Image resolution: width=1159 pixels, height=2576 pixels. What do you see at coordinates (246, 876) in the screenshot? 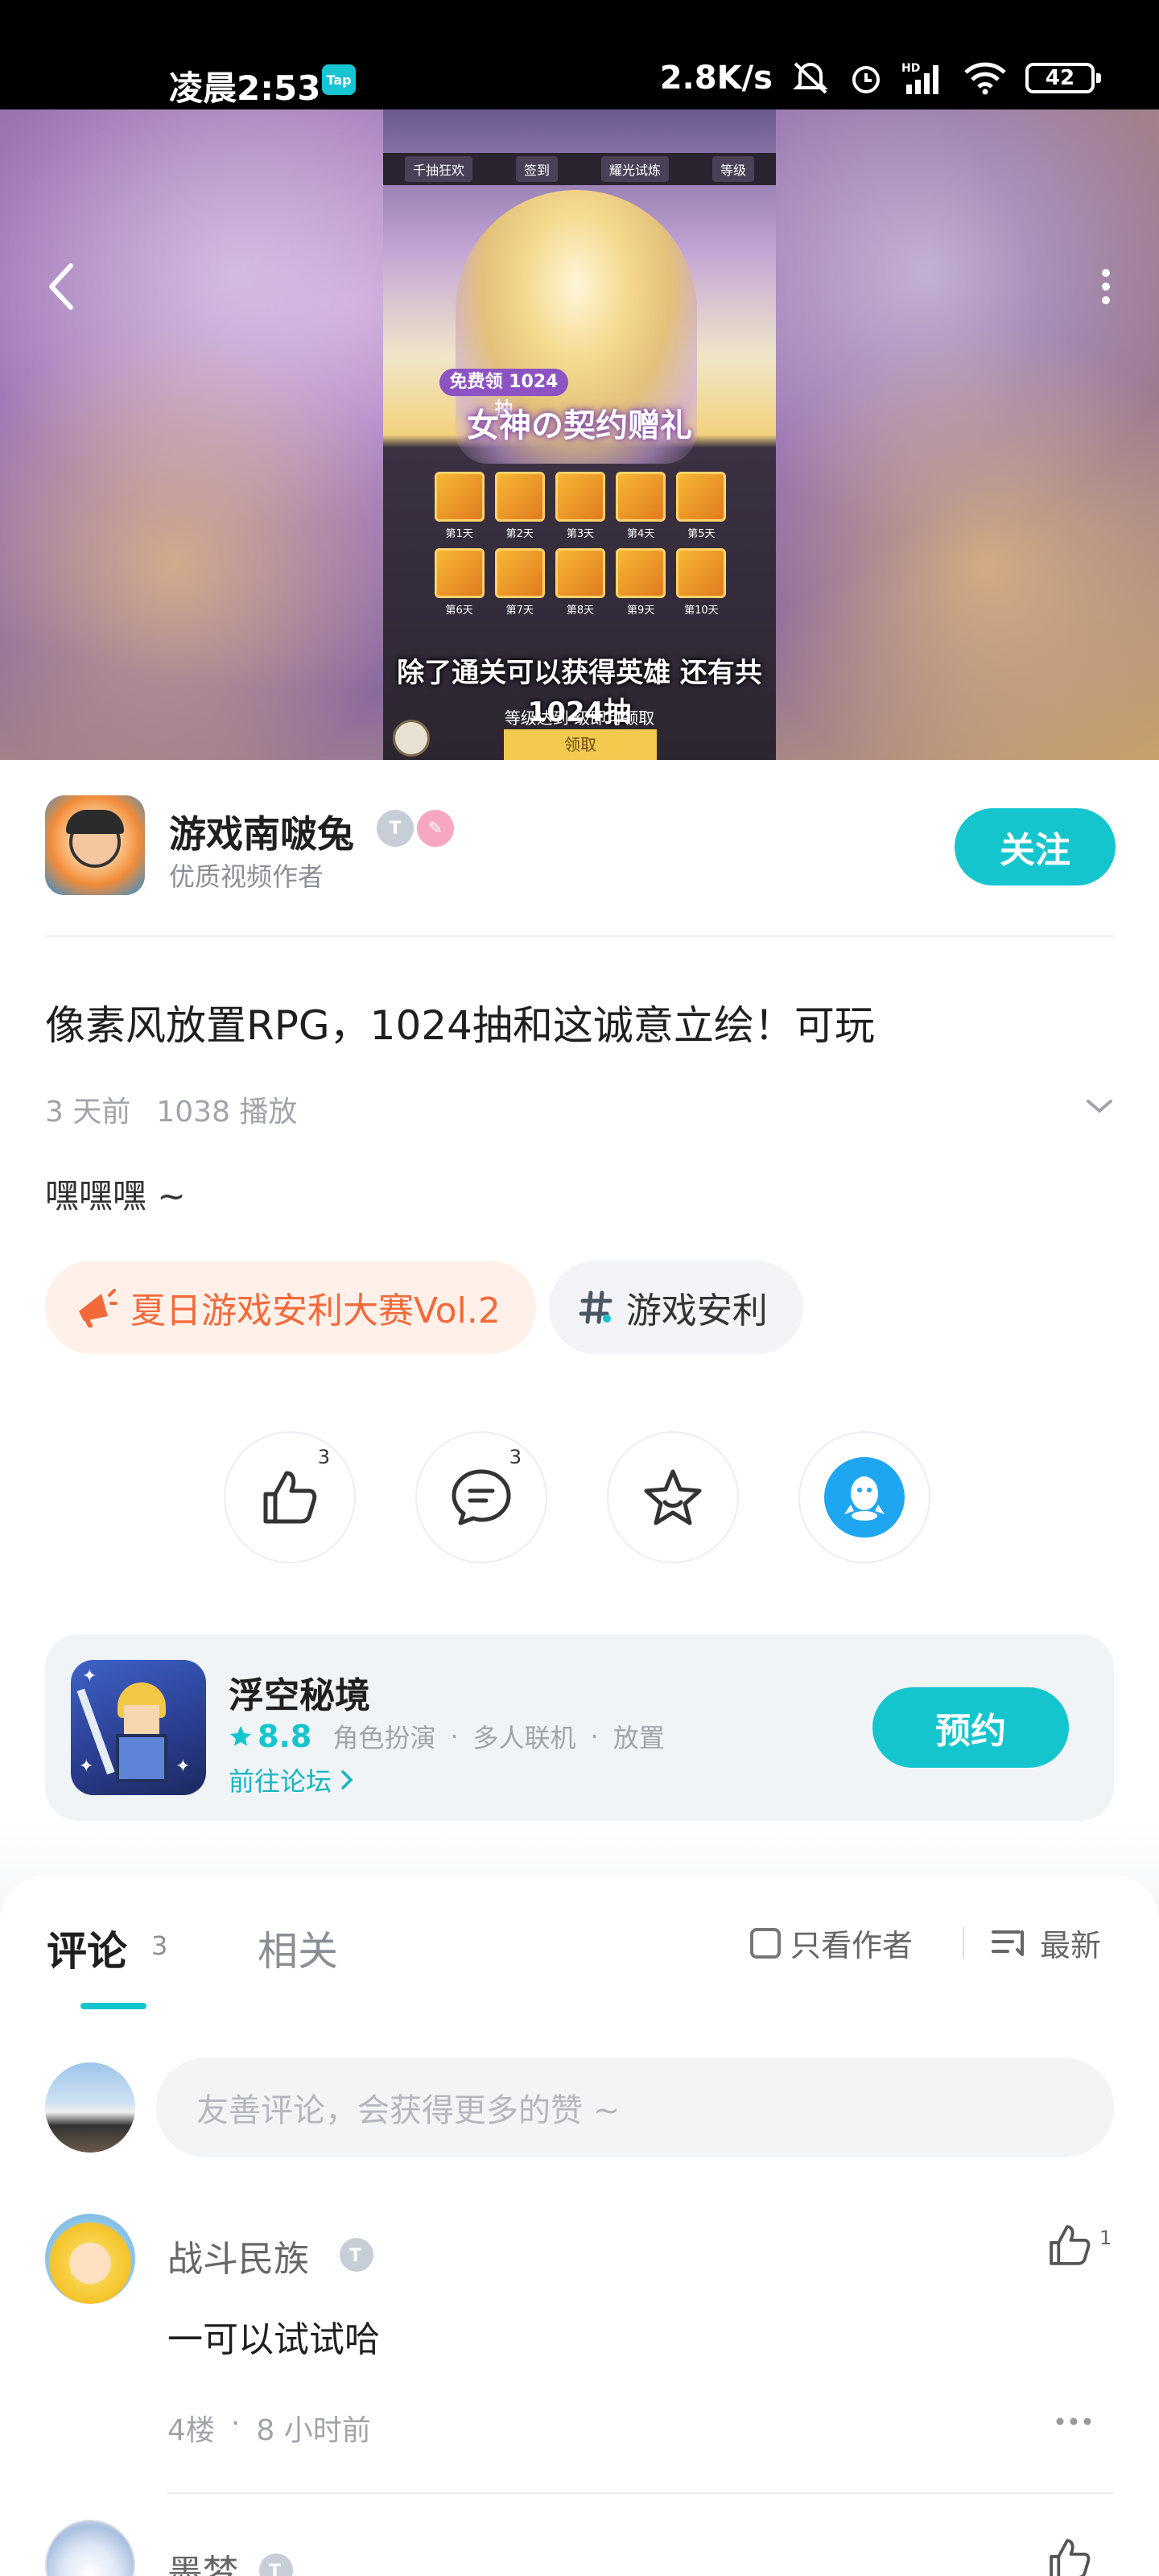
I see `author-subtitle: 优质视频作者` at bounding box center [246, 876].